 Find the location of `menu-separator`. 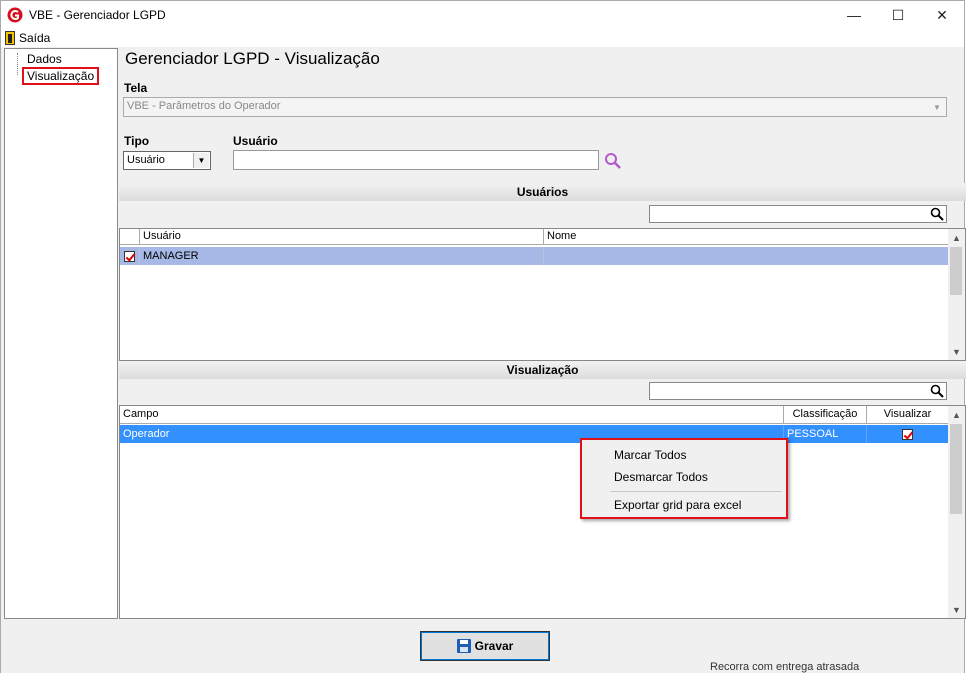

menu-separator is located at coordinates (696, 491).